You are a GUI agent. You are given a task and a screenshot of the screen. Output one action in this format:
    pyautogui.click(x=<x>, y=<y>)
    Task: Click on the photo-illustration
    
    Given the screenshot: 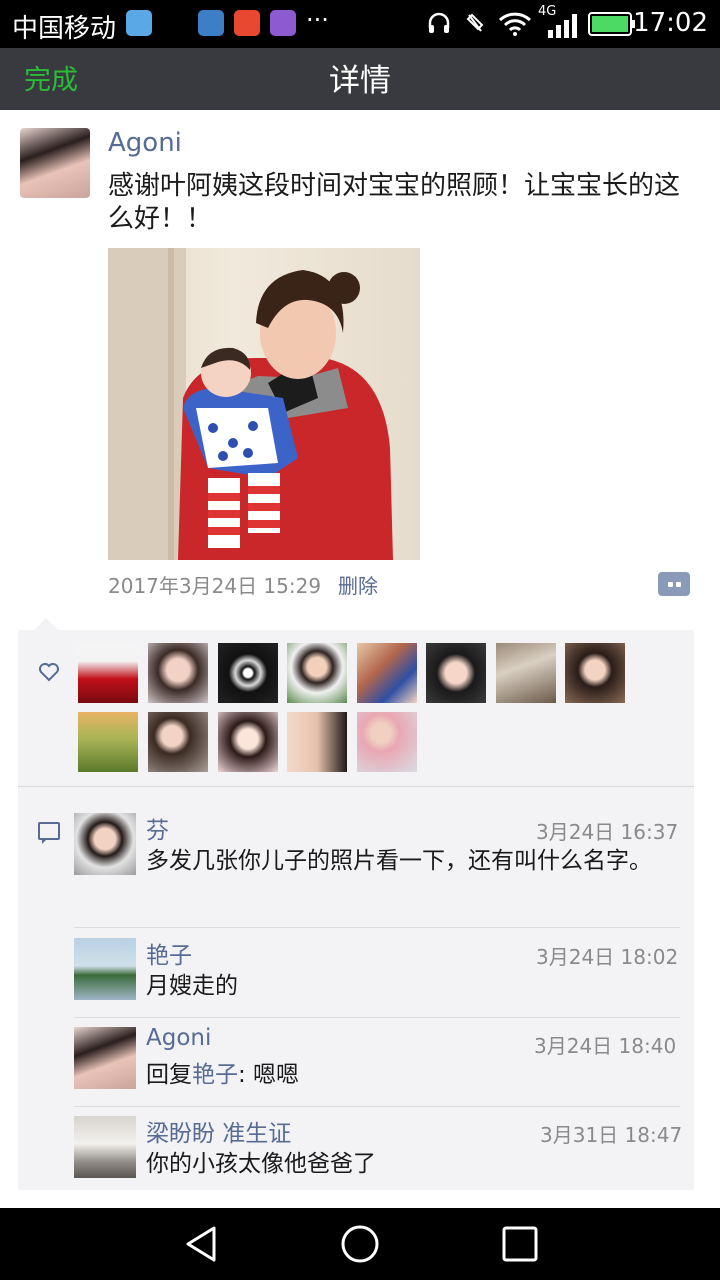 What is the action you would take?
    pyautogui.click(x=250, y=404)
    